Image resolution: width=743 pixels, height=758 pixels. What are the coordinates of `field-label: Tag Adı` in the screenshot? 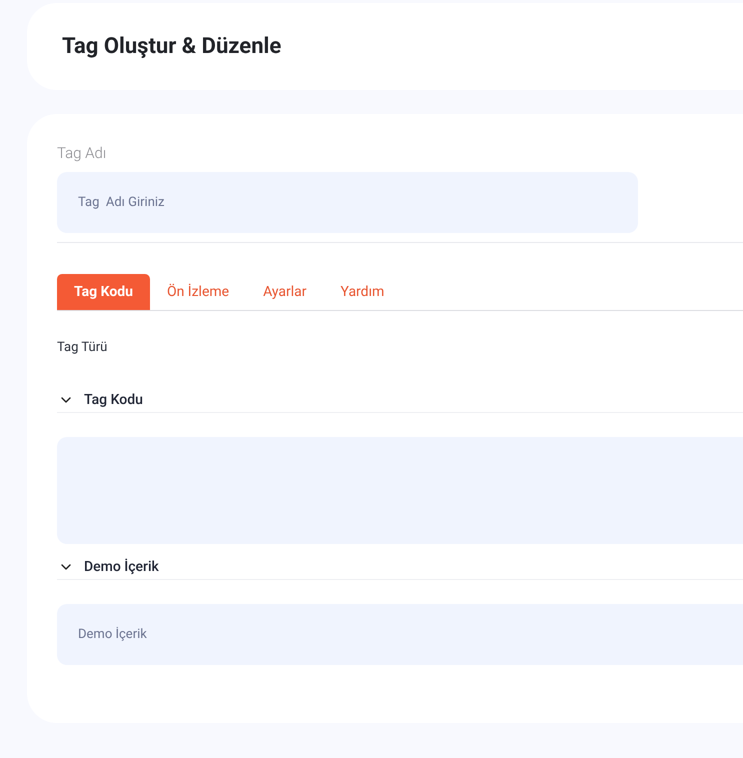 It's located at (82, 153).